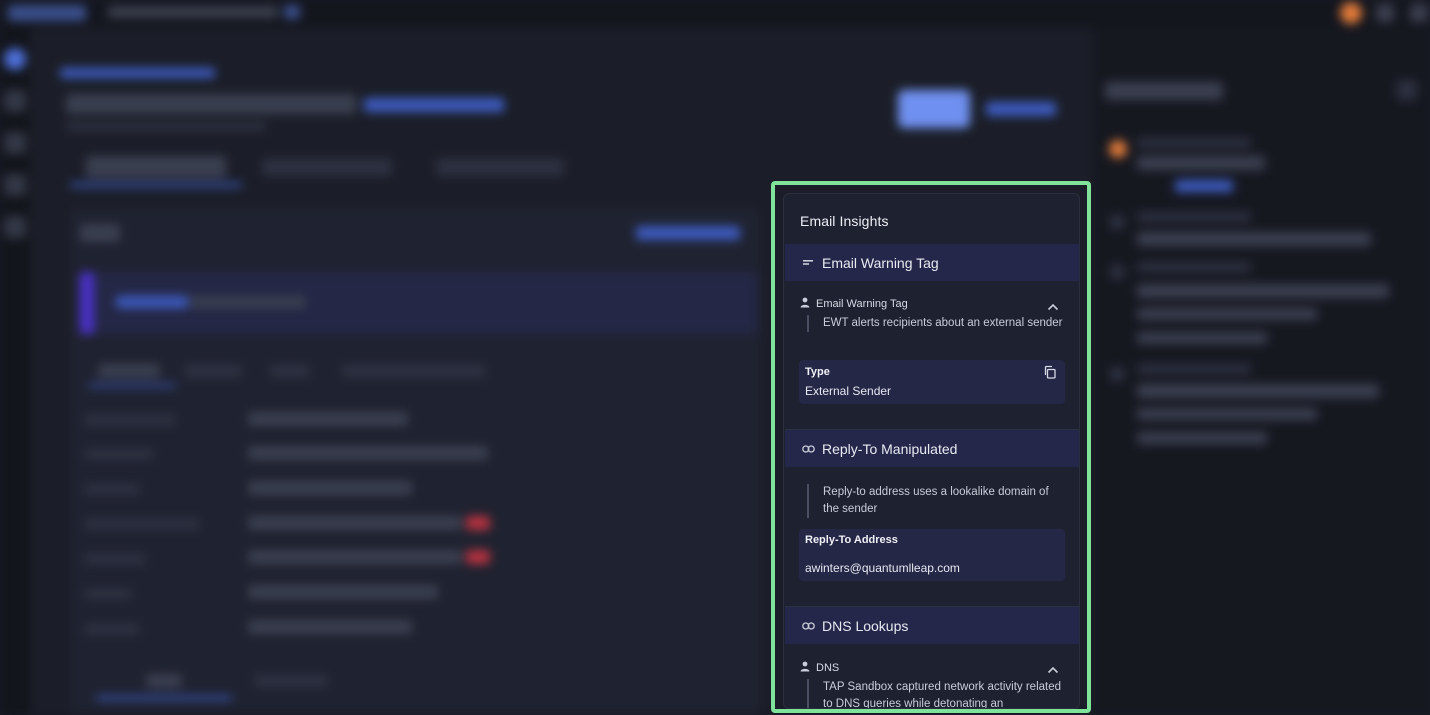 This screenshot has height=715, width=1430. What do you see at coordinates (137, 73) in the screenshot?
I see `back-link` at bounding box center [137, 73].